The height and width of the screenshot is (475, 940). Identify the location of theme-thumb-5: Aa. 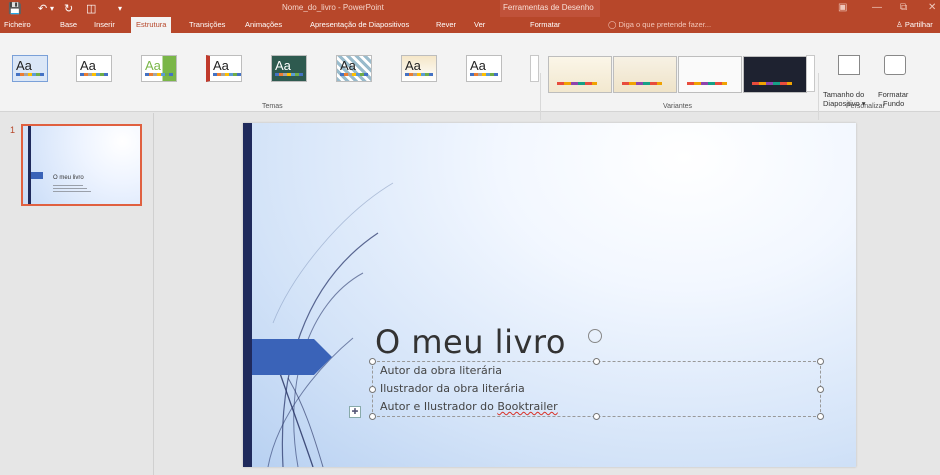
(289, 68).